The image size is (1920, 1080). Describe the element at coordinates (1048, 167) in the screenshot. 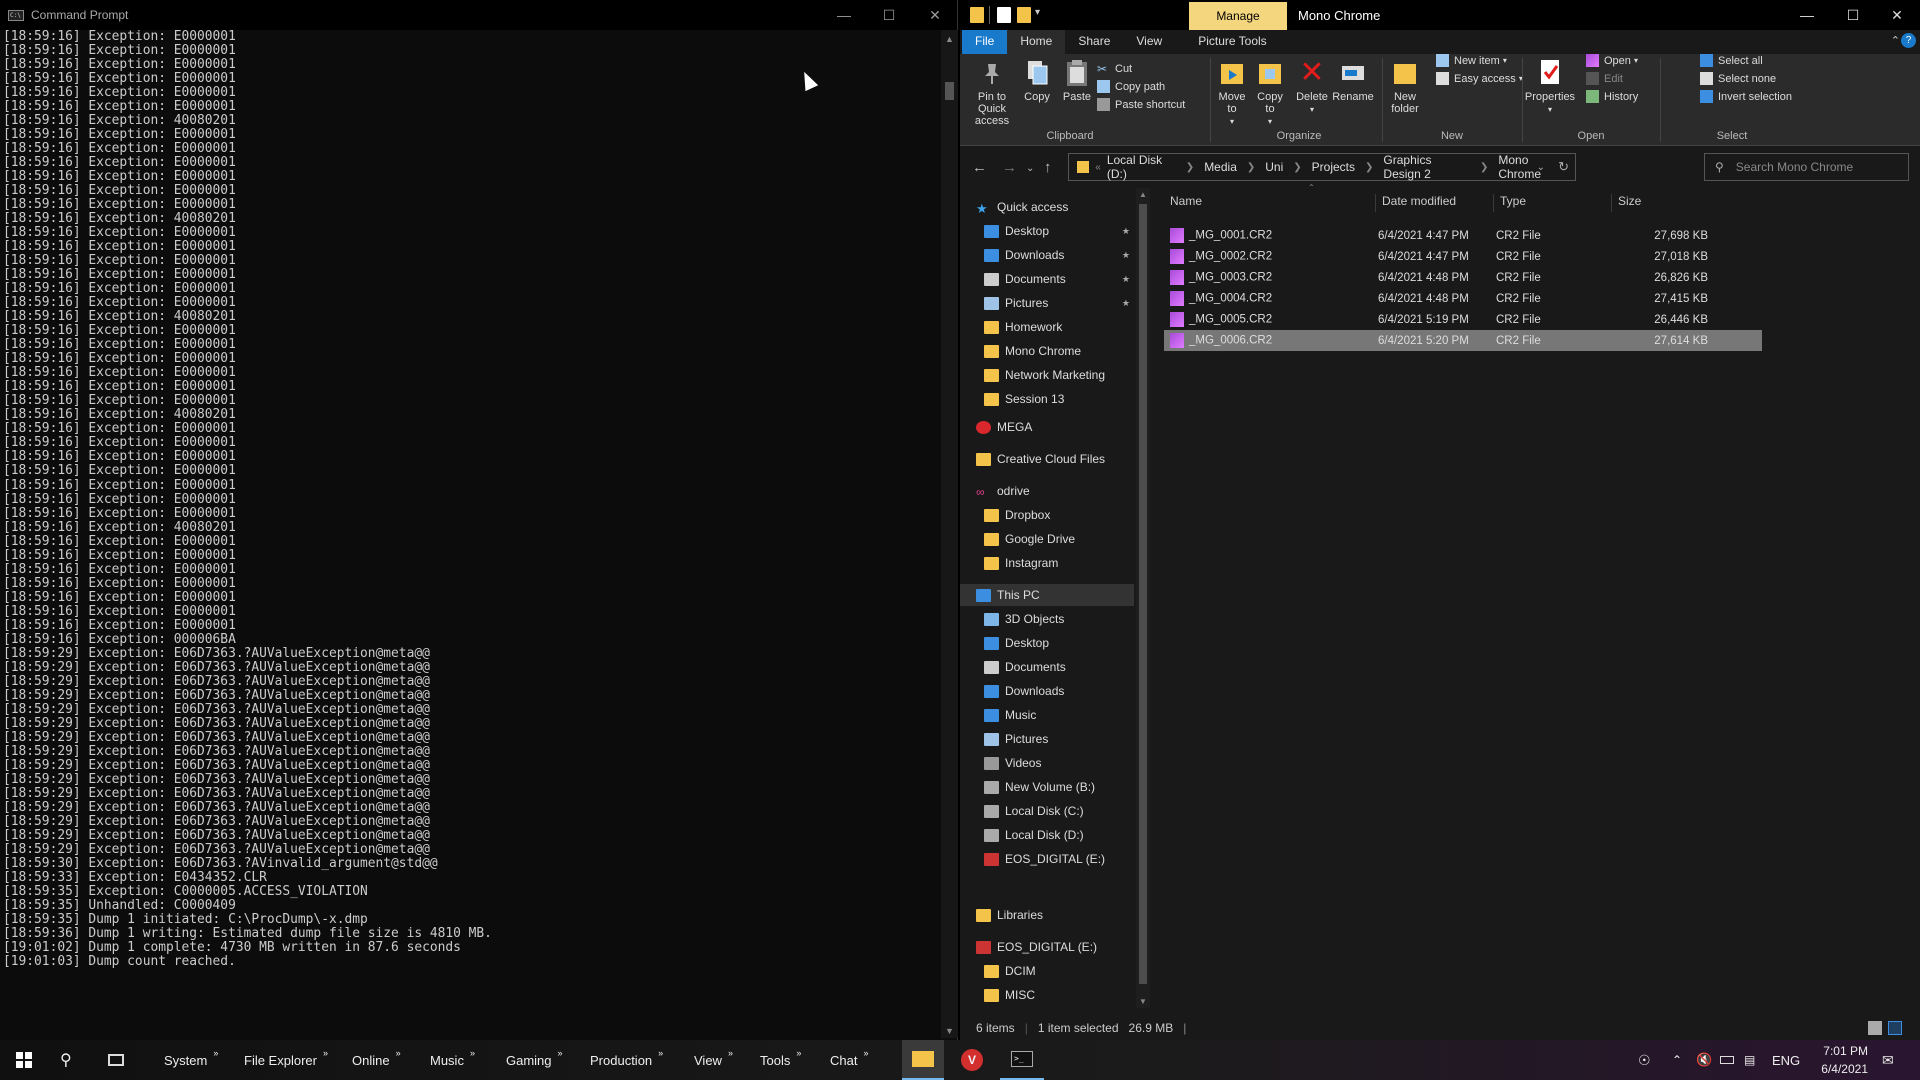

I see `up-arrow-icon: ↑` at that location.